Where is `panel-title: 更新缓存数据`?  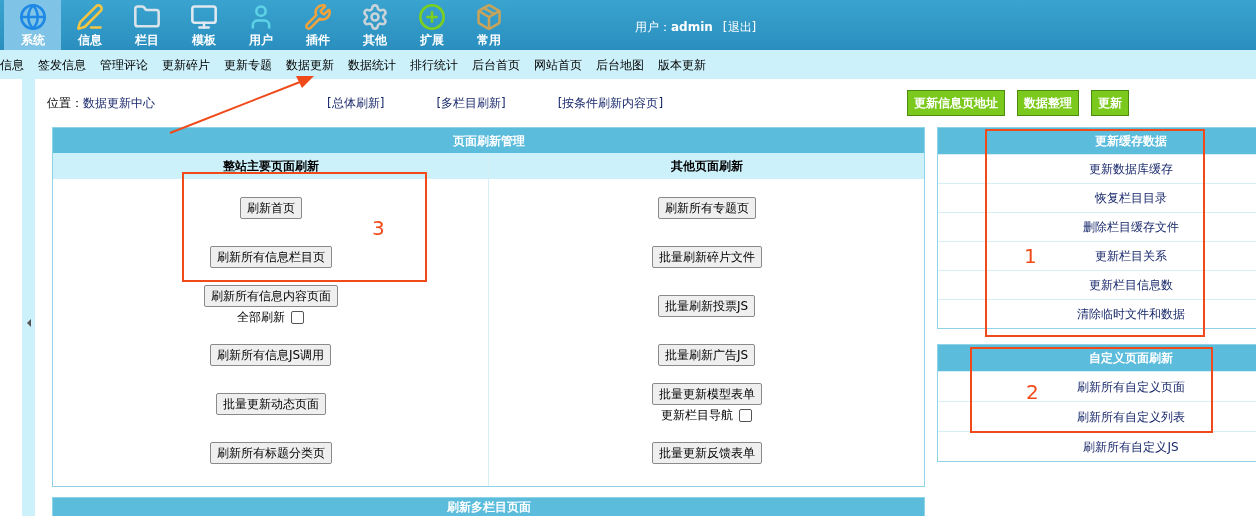
panel-title: 更新缓存数据 is located at coordinates (1097, 141).